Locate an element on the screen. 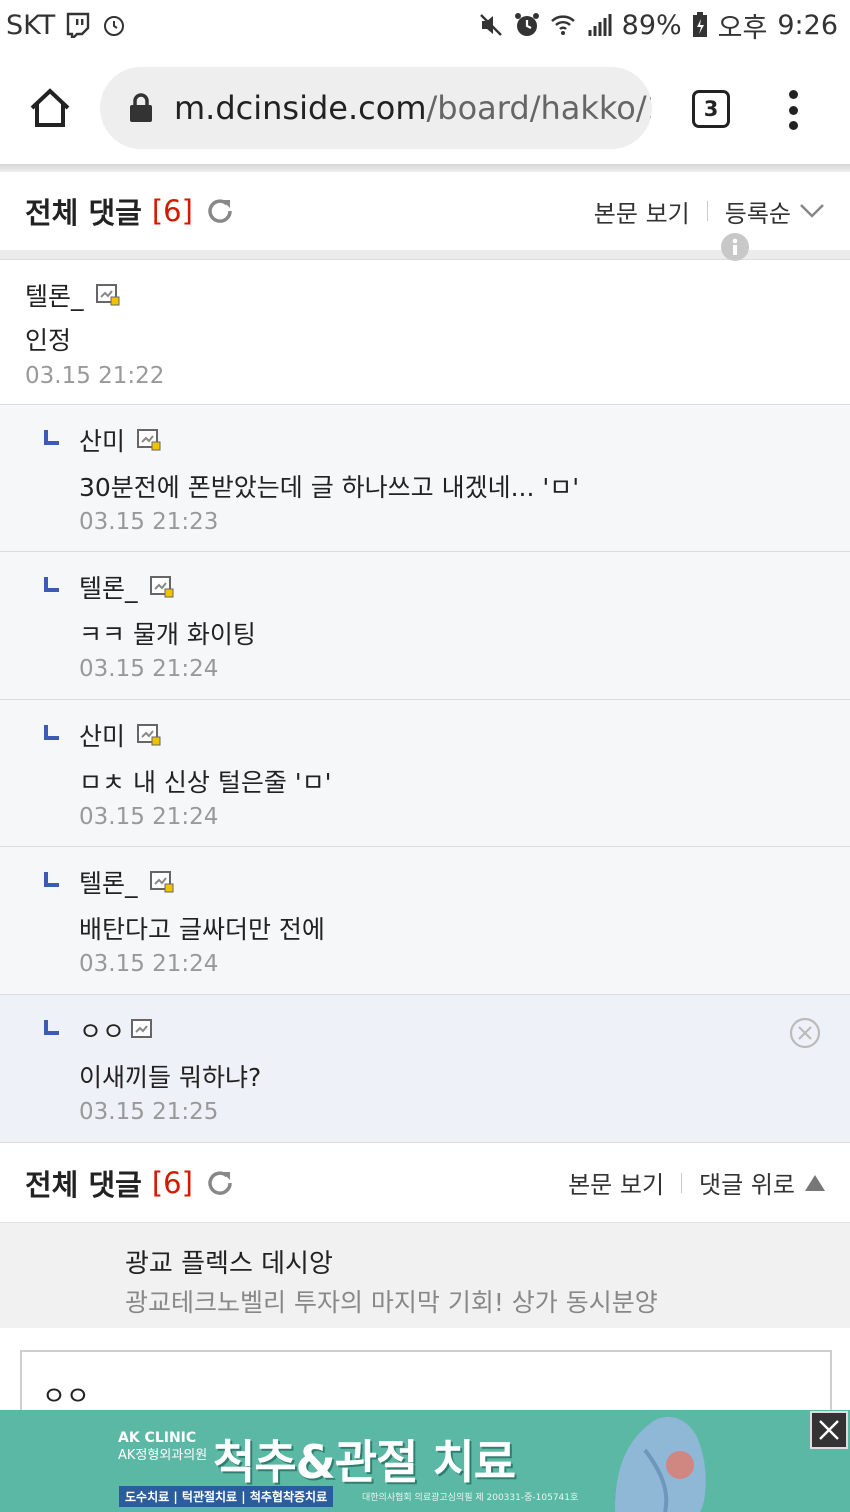  text-ad: 광교 플렉스 데시앙 광교테크노벨리 투자의 마지막 기회! 상가 동시분양 is located at coordinates (425, 1275).